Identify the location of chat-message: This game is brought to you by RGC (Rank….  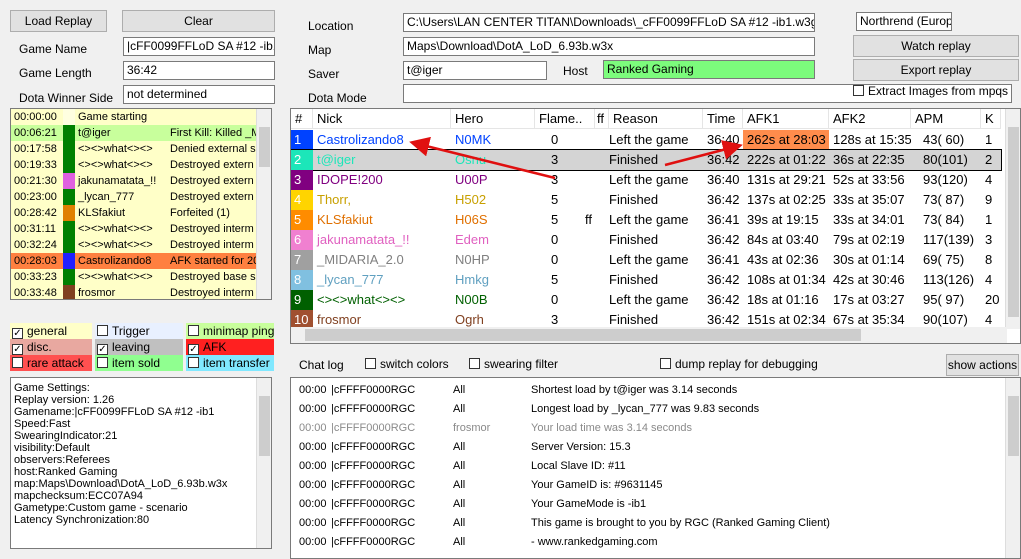
(680, 523).